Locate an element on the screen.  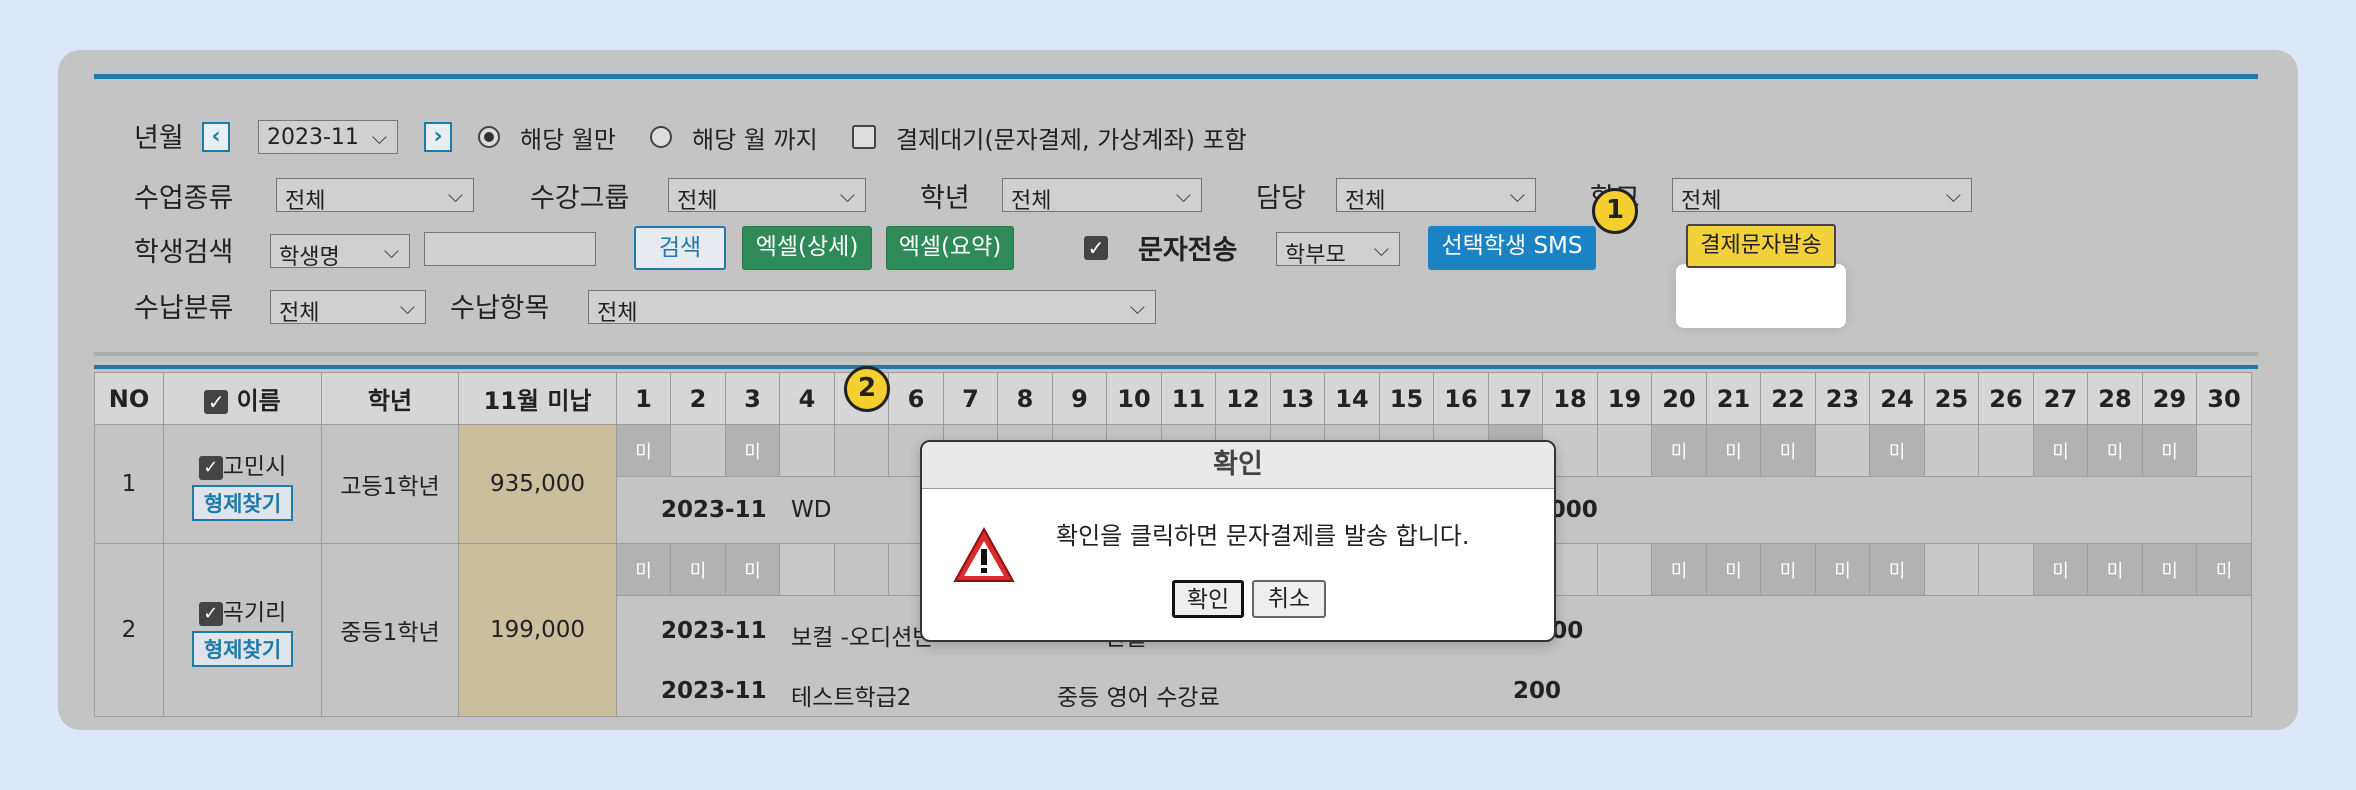
course-group-select: 전체 ⌵ is located at coordinates (767, 196).